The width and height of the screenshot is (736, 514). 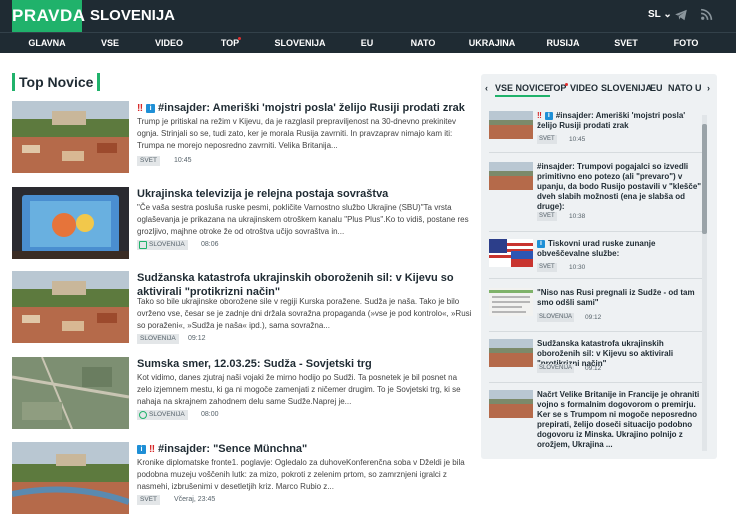 I want to click on tab-top: TOP, so click(x=557, y=88).